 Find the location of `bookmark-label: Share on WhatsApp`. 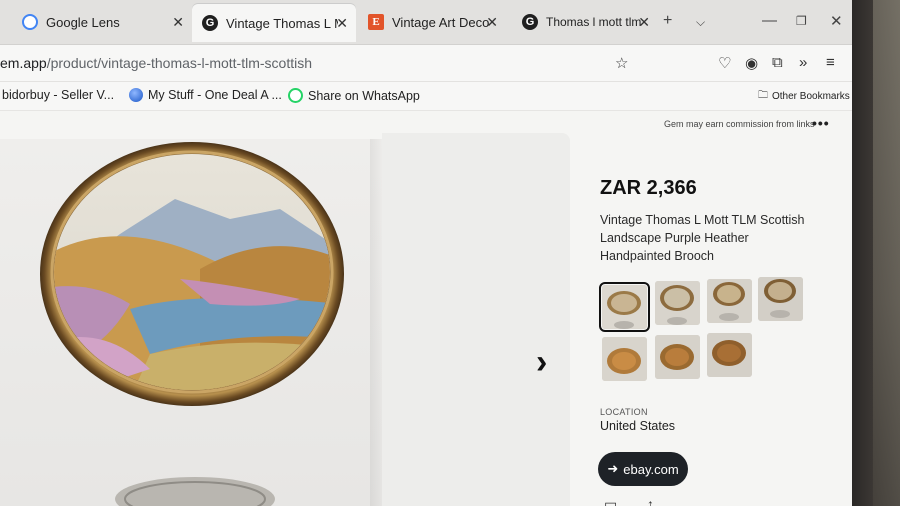

bookmark-label: Share on WhatsApp is located at coordinates (364, 95).